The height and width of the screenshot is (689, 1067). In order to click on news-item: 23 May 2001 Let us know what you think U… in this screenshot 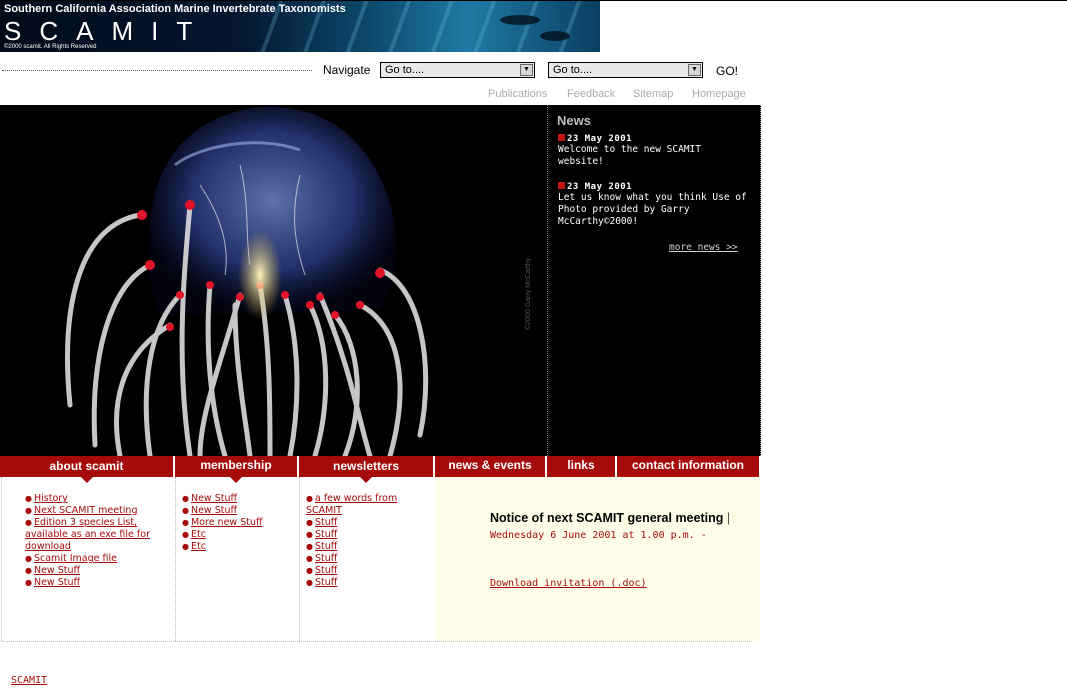, I will do `click(653, 205)`.